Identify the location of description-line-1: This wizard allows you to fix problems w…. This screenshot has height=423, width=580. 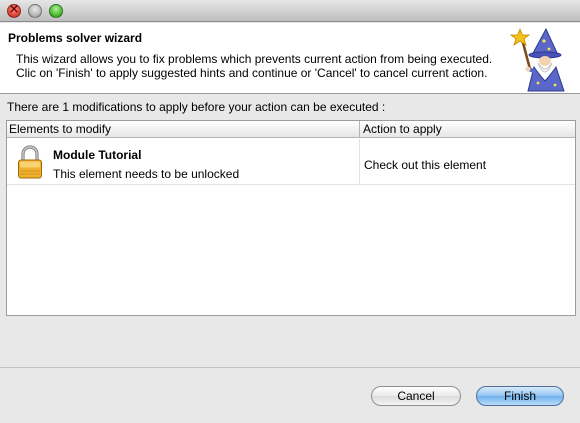
(254, 59).